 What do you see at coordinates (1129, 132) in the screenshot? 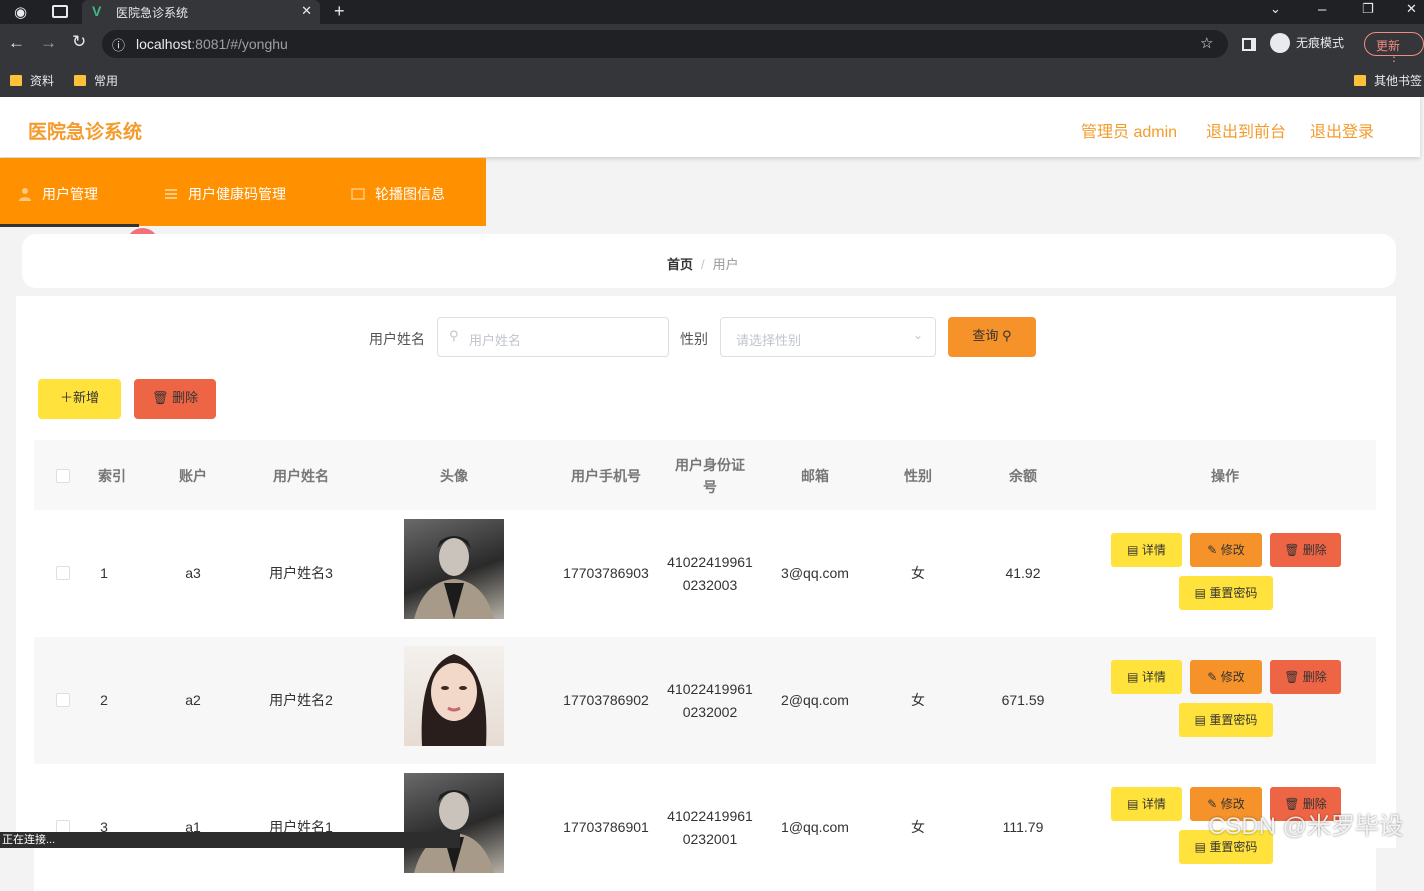
I see `admin-label: 管理员 admin` at bounding box center [1129, 132].